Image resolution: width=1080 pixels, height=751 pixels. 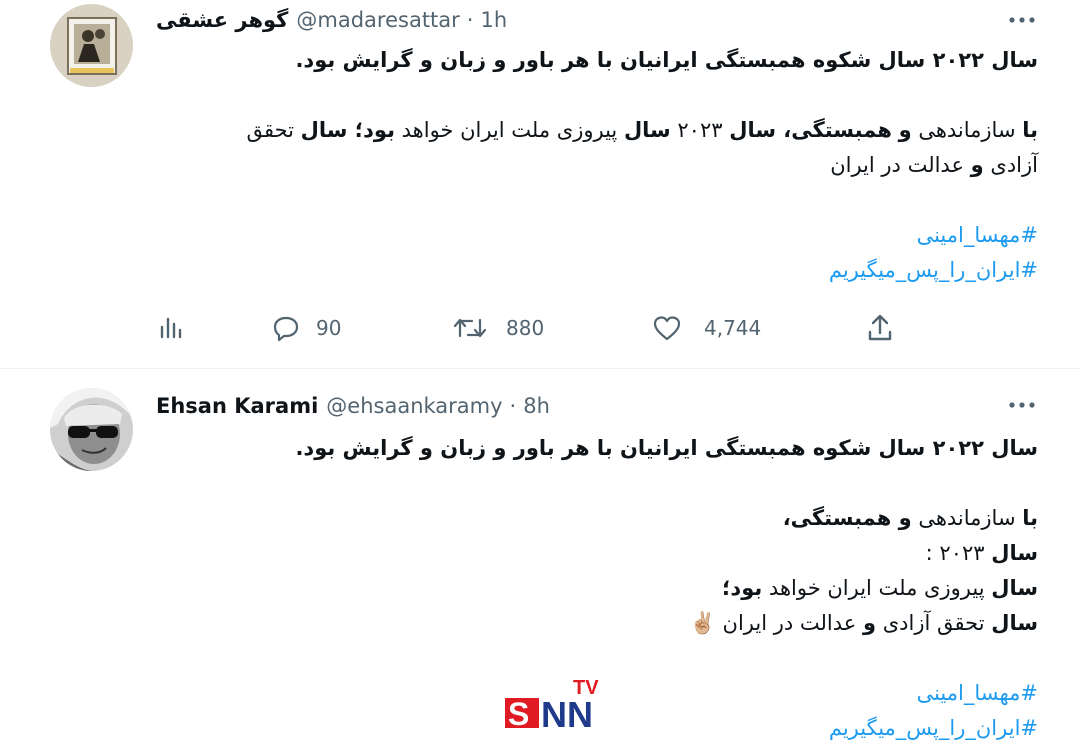 I want to click on tweet-paragraph-line: با سازماندهی و همبستگی،, so click(x=910, y=518).